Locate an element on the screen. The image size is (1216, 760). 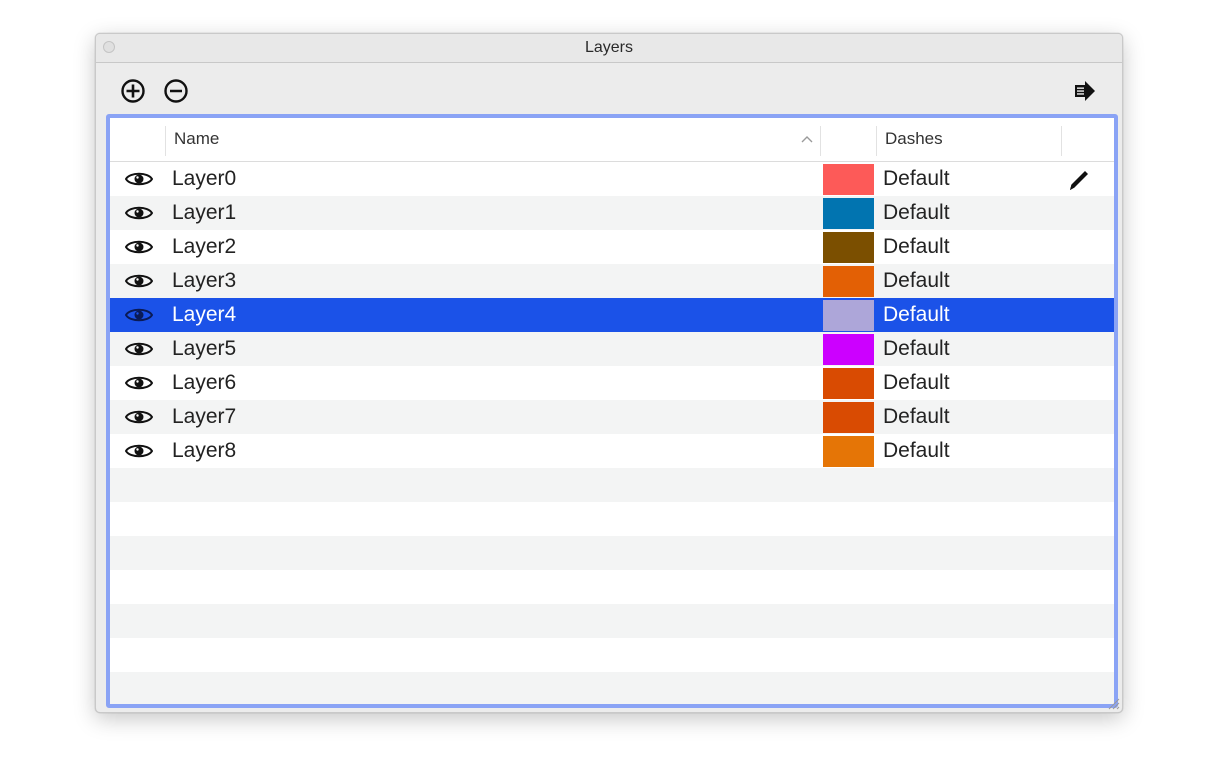
layer-name: Layer0 is located at coordinates (204, 179).